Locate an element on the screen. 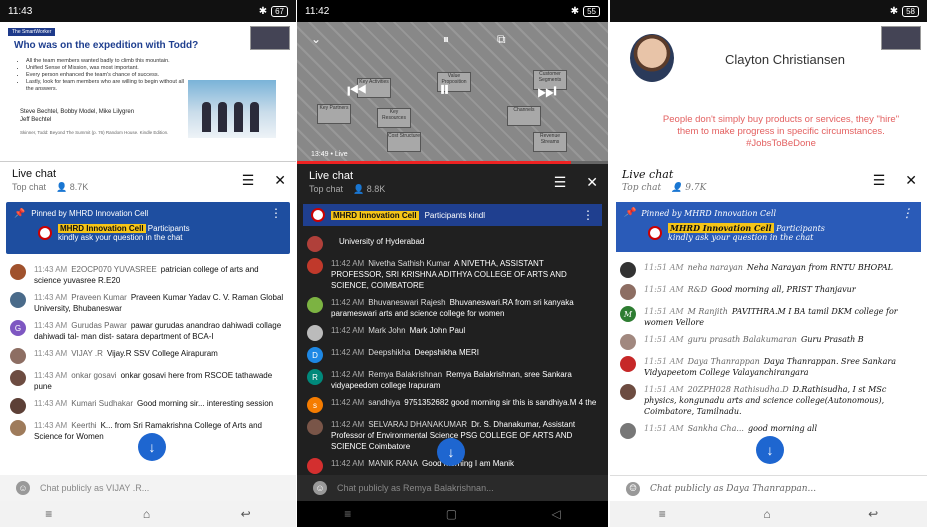 The height and width of the screenshot is (527, 927). chat-message: D 11:42 AM Deepshikha Deepshikha MERI is located at coordinates (452, 355).